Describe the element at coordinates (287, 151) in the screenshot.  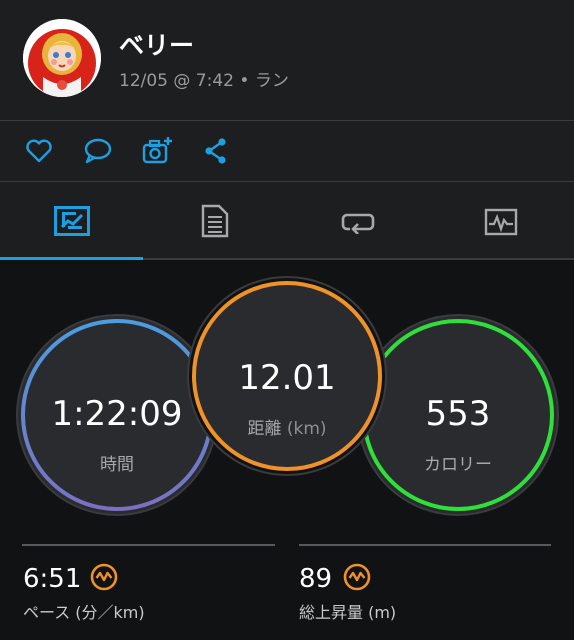
I see `action-bar` at that location.